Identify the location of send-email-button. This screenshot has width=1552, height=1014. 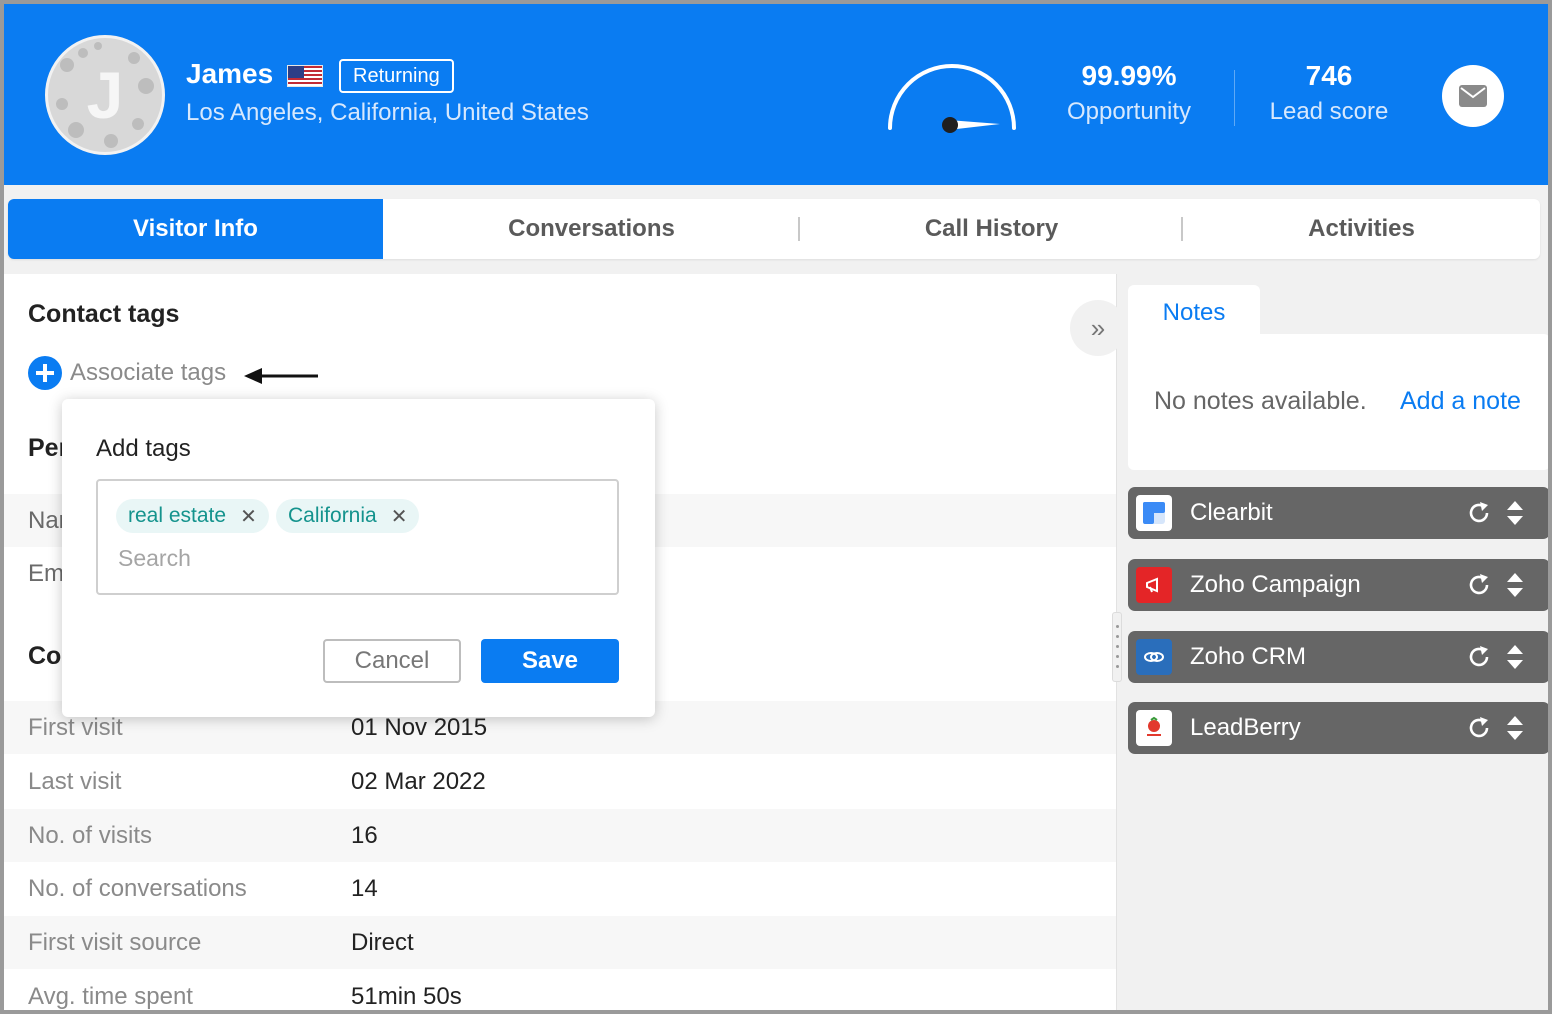
(1473, 96).